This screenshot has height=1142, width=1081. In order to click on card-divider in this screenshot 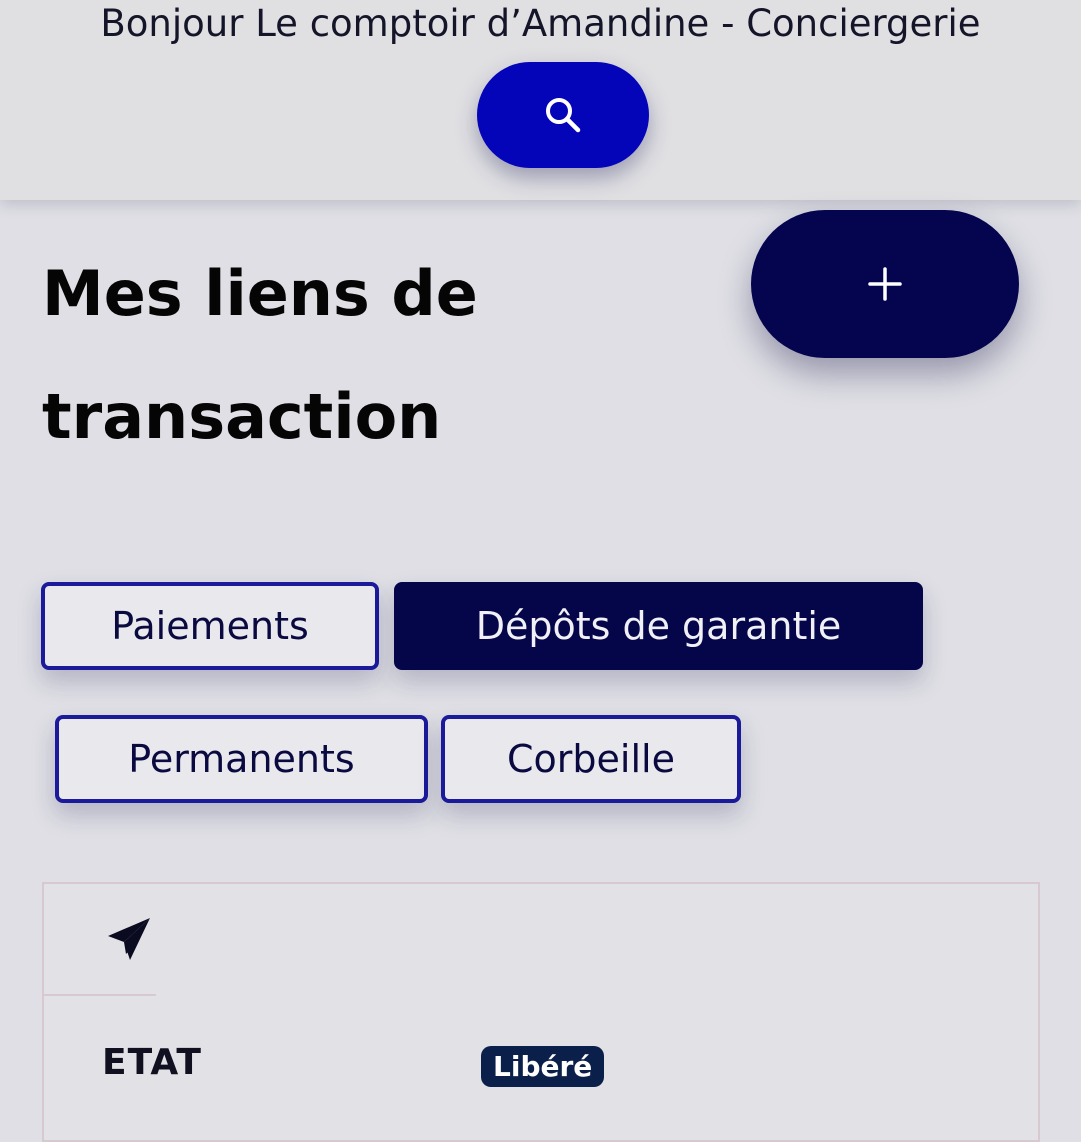, I will do `click(100, 995)`.